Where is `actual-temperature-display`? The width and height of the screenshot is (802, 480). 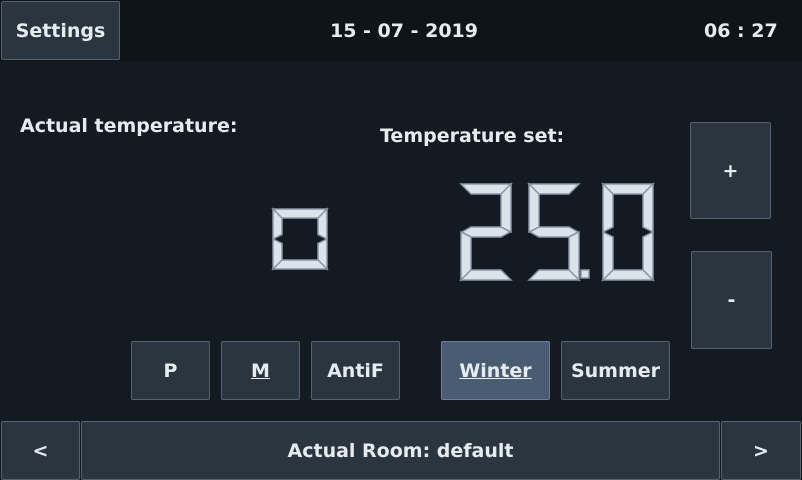 actual-temperature-display is located at coordinates (300, 239).